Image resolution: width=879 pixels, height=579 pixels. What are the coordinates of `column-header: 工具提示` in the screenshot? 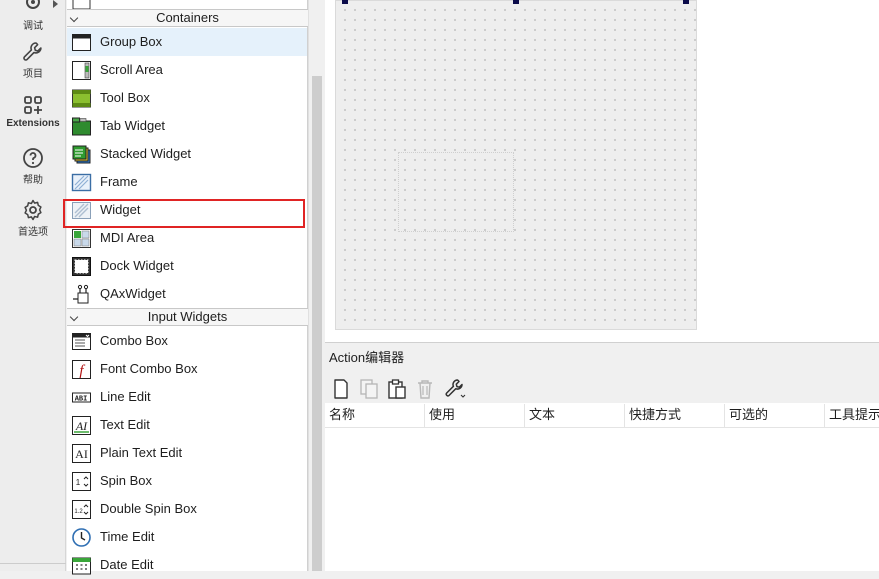 It's located at (852, 416).